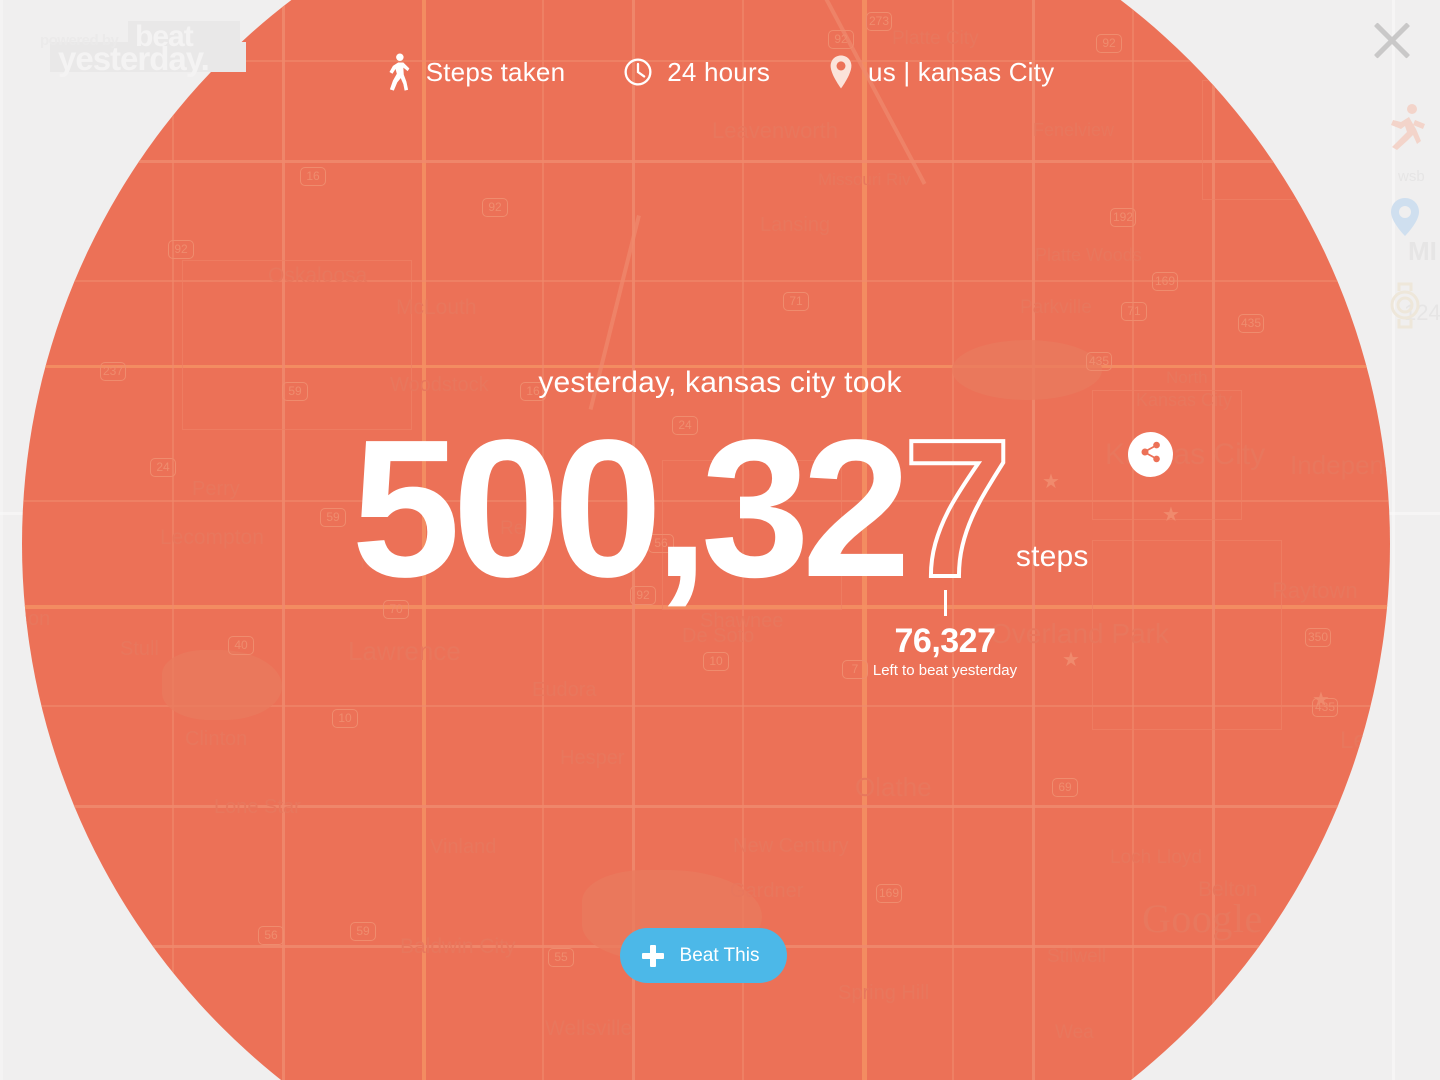  I want to click on meta-item-timeframe: 24 hours, so click(696, 72).